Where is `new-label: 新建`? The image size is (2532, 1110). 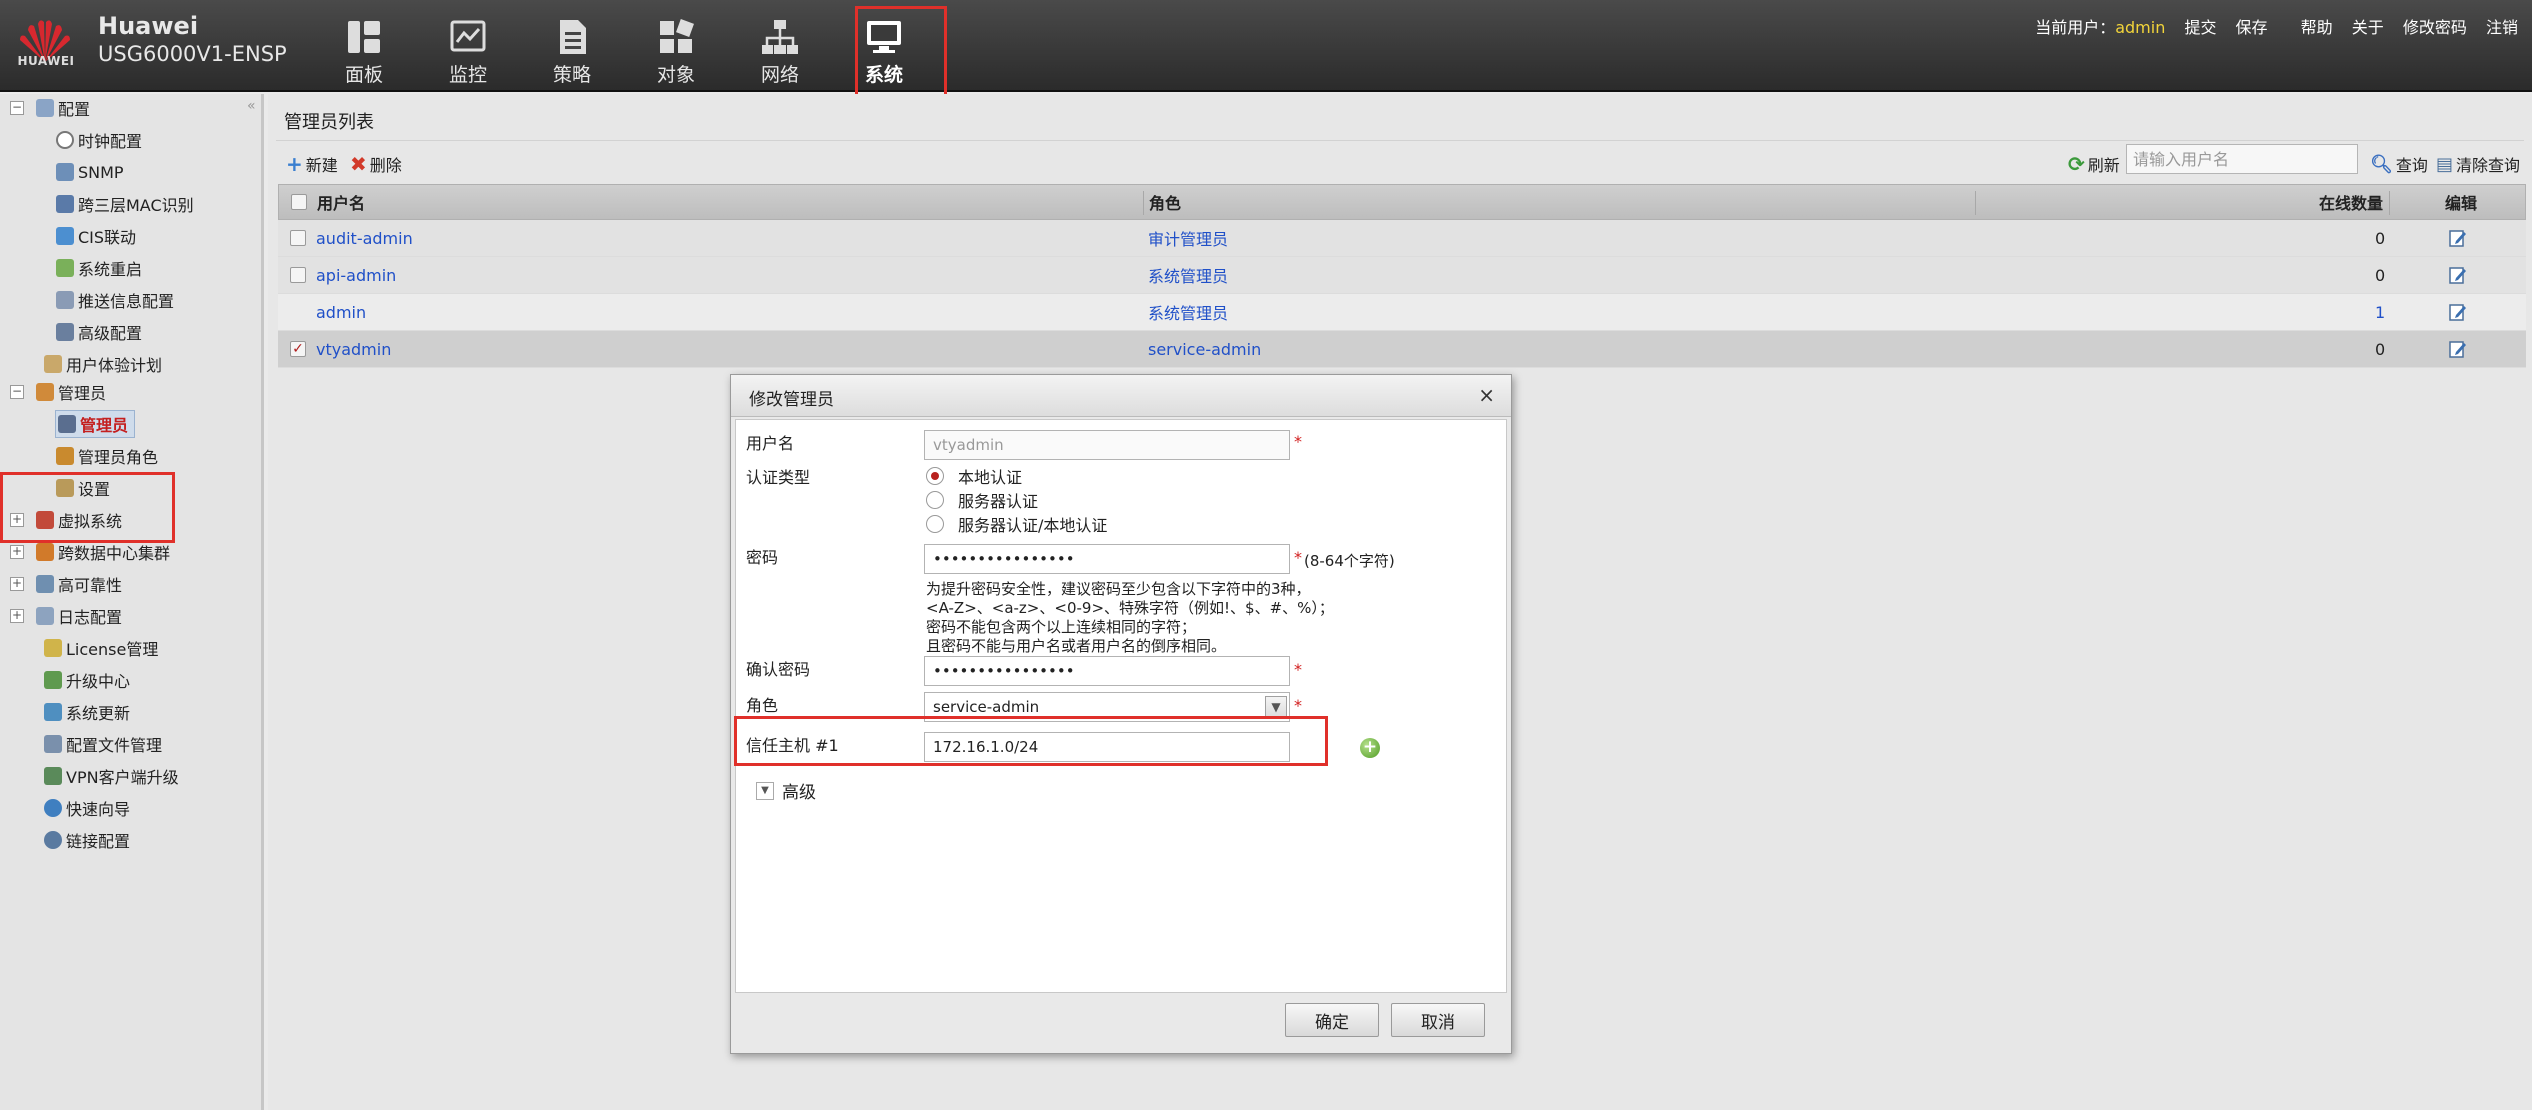
new-label: 新建 is located at coordinates (321, 165).